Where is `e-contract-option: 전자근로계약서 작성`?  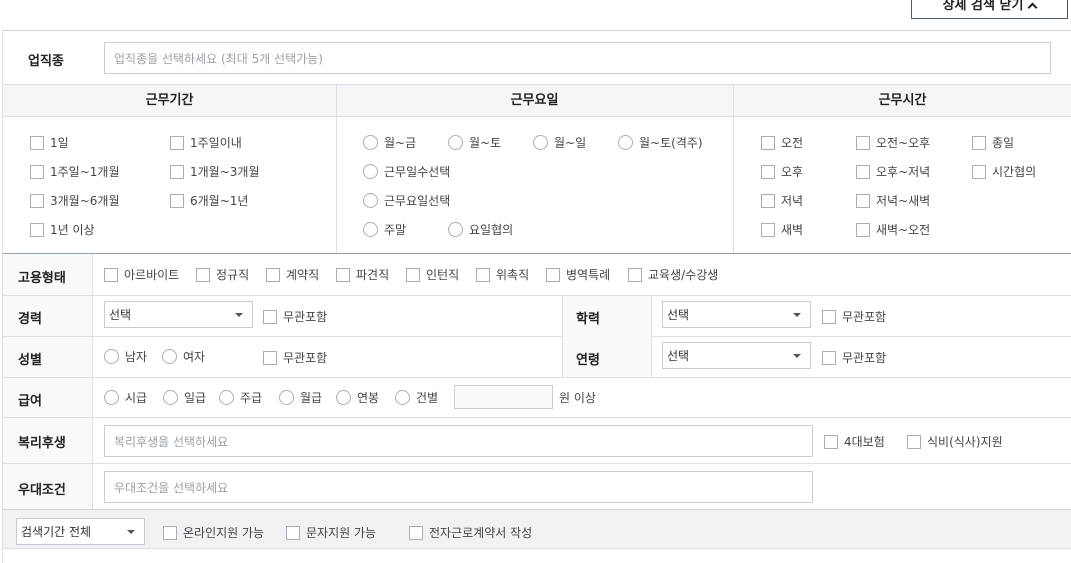 e-contract-option: 전자근로계약서 작성 is located at coordinates (470, 532).